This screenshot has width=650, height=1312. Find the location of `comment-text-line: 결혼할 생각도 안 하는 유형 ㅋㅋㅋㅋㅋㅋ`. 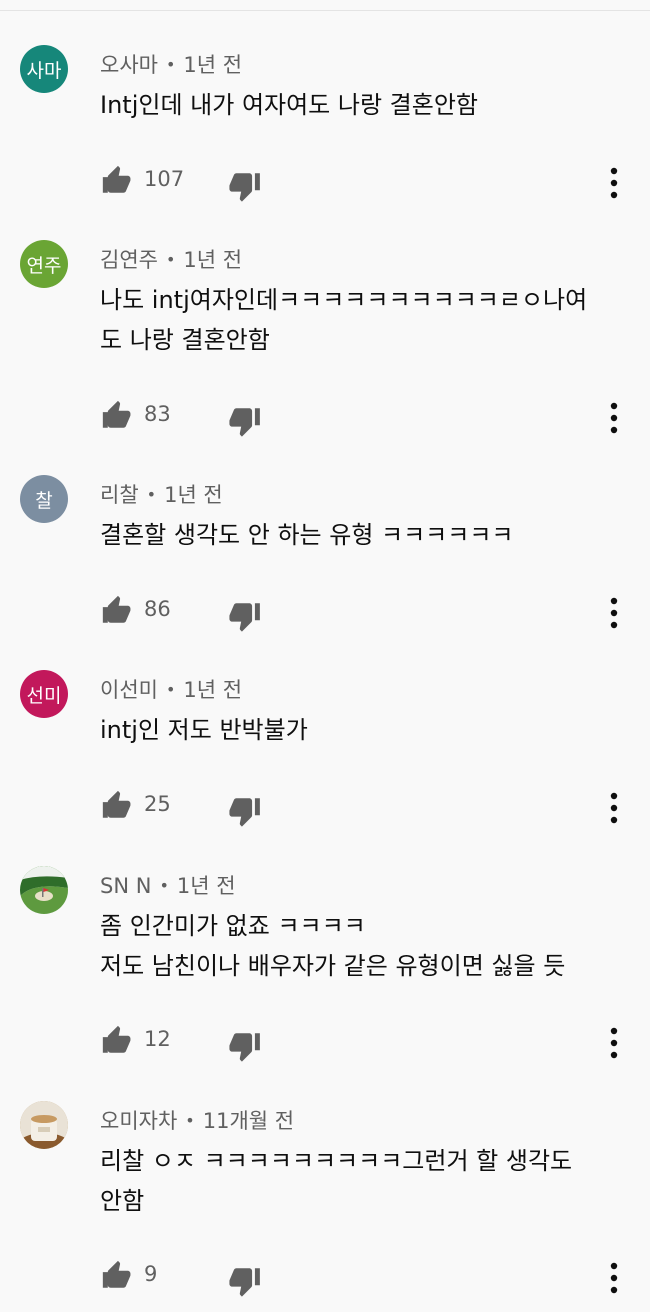

comment-text-line: 결혼할 생각도 안 하는 유형 ㅋㅋㅋㅋㅋㅋ is located at coordinates (307, 535).